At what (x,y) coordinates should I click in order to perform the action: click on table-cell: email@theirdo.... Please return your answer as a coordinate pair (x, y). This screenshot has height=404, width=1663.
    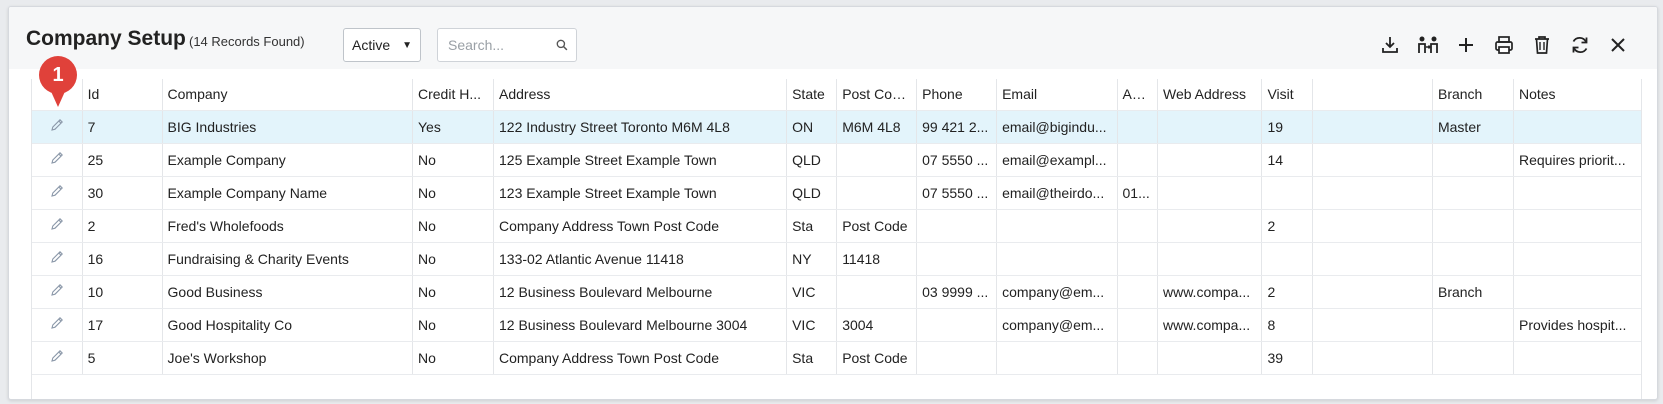
    Looking at the image, I should click on (1057, 193).